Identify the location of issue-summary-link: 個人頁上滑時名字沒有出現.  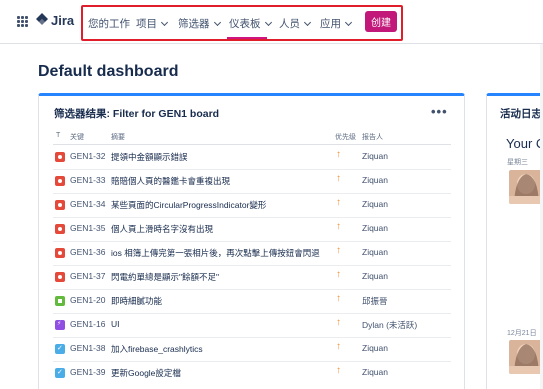
(218, 229).